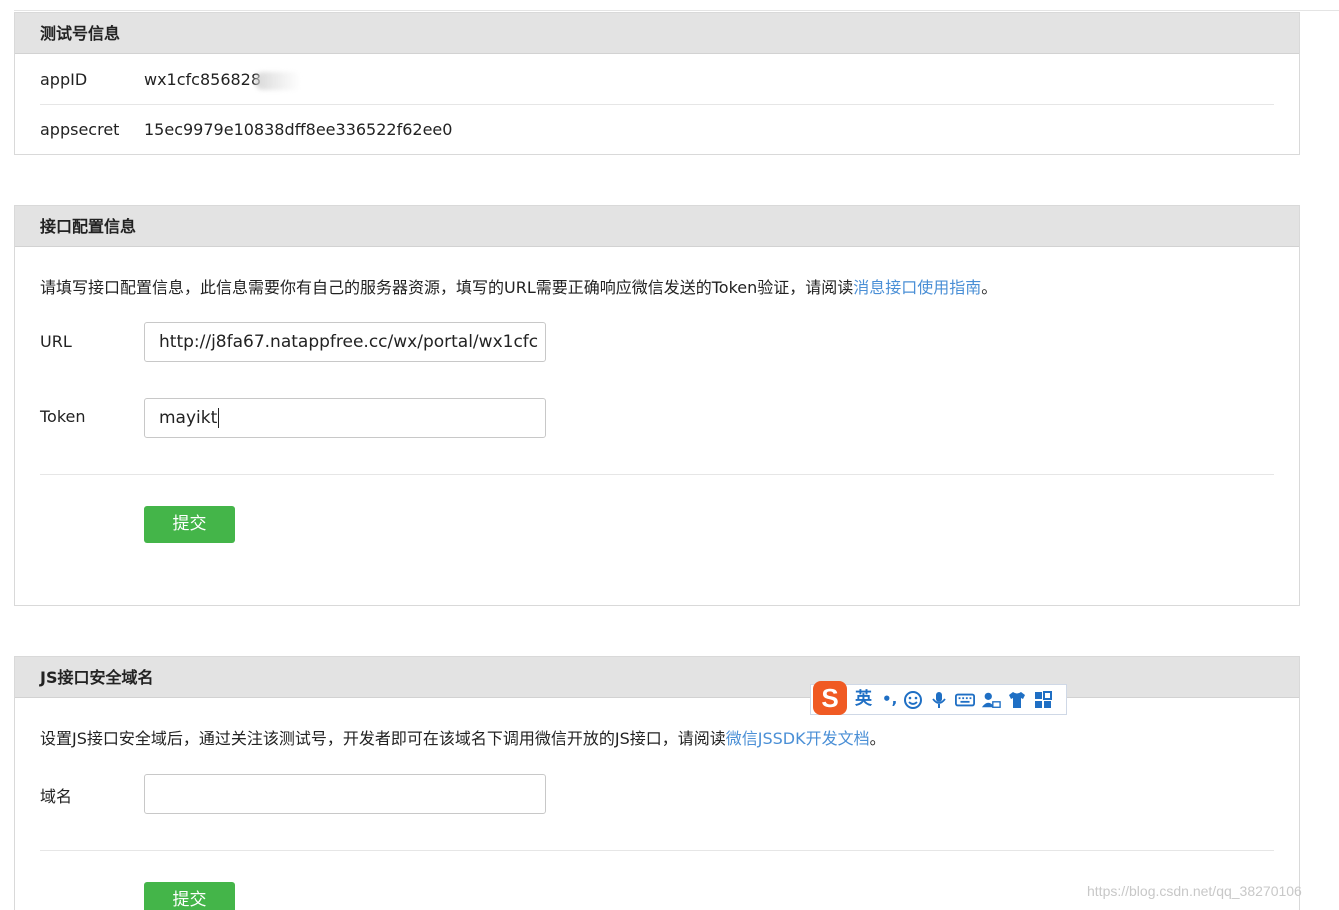 The height and width of the screenshot is (910, 1339). I want to click on domain-label: 域名, so click(56, 795).